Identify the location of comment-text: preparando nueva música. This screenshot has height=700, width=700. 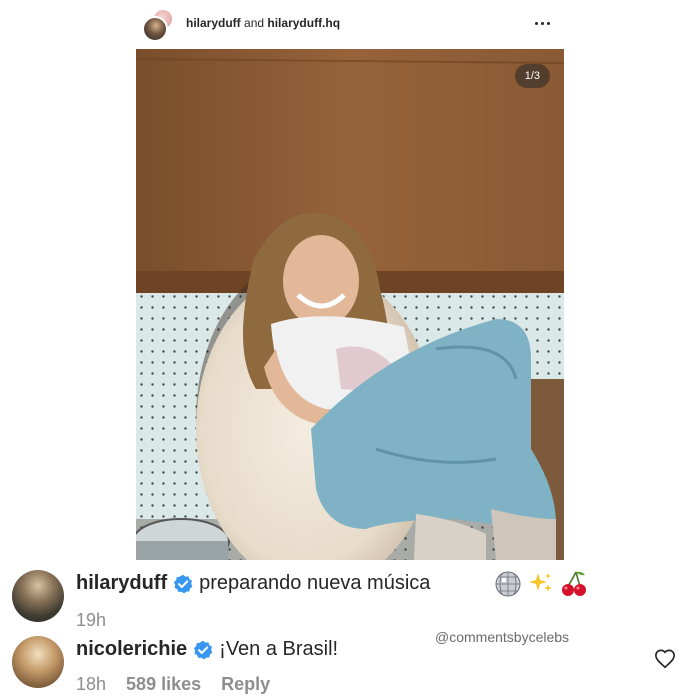
(315, 583).